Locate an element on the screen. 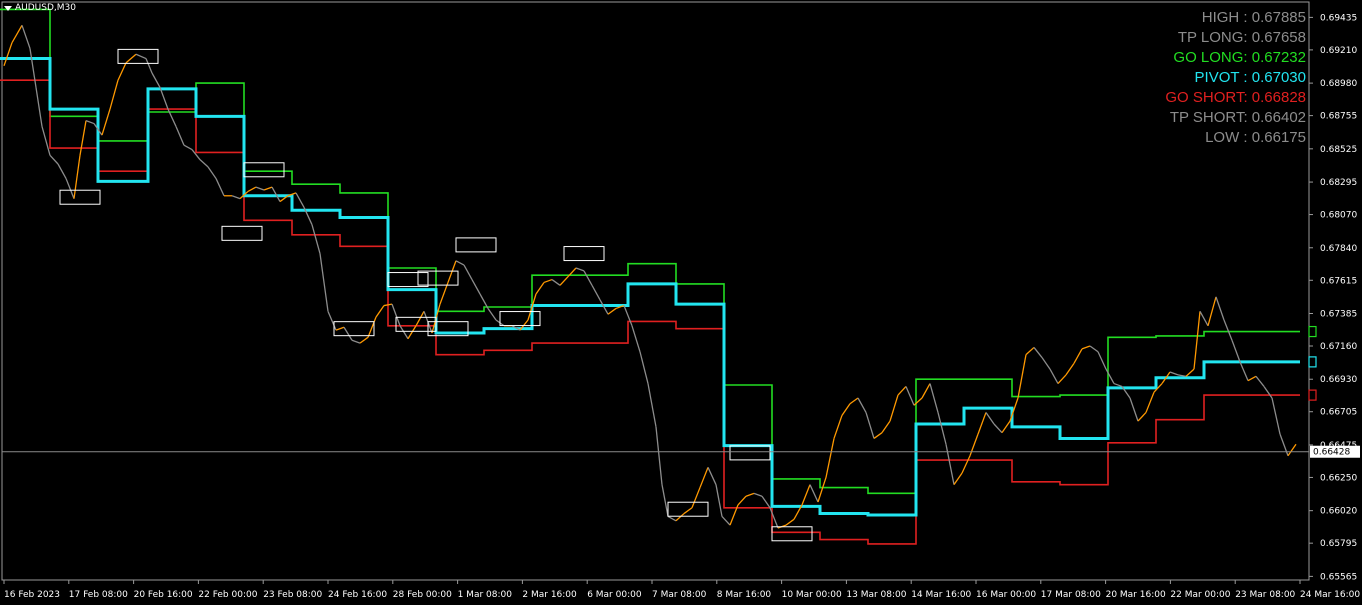 This screenshot has width=1362, height=605. symbol-label: AUDUSD,M30 is located at coordinates (40, 8).